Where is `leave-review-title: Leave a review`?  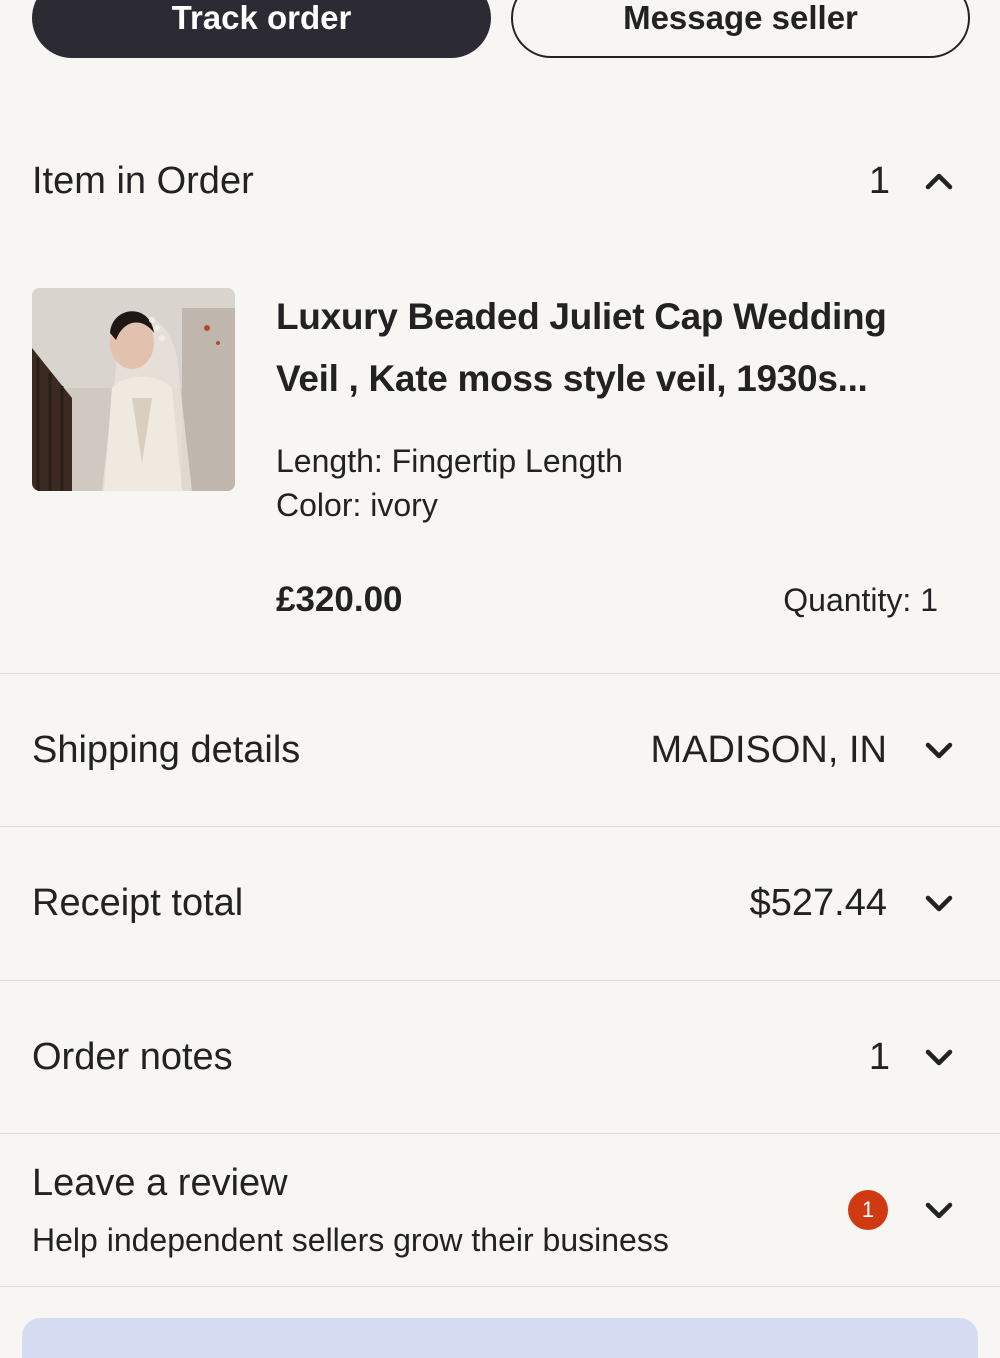 leave-review-title: Leave a review is located at coordinates (160, 1183).